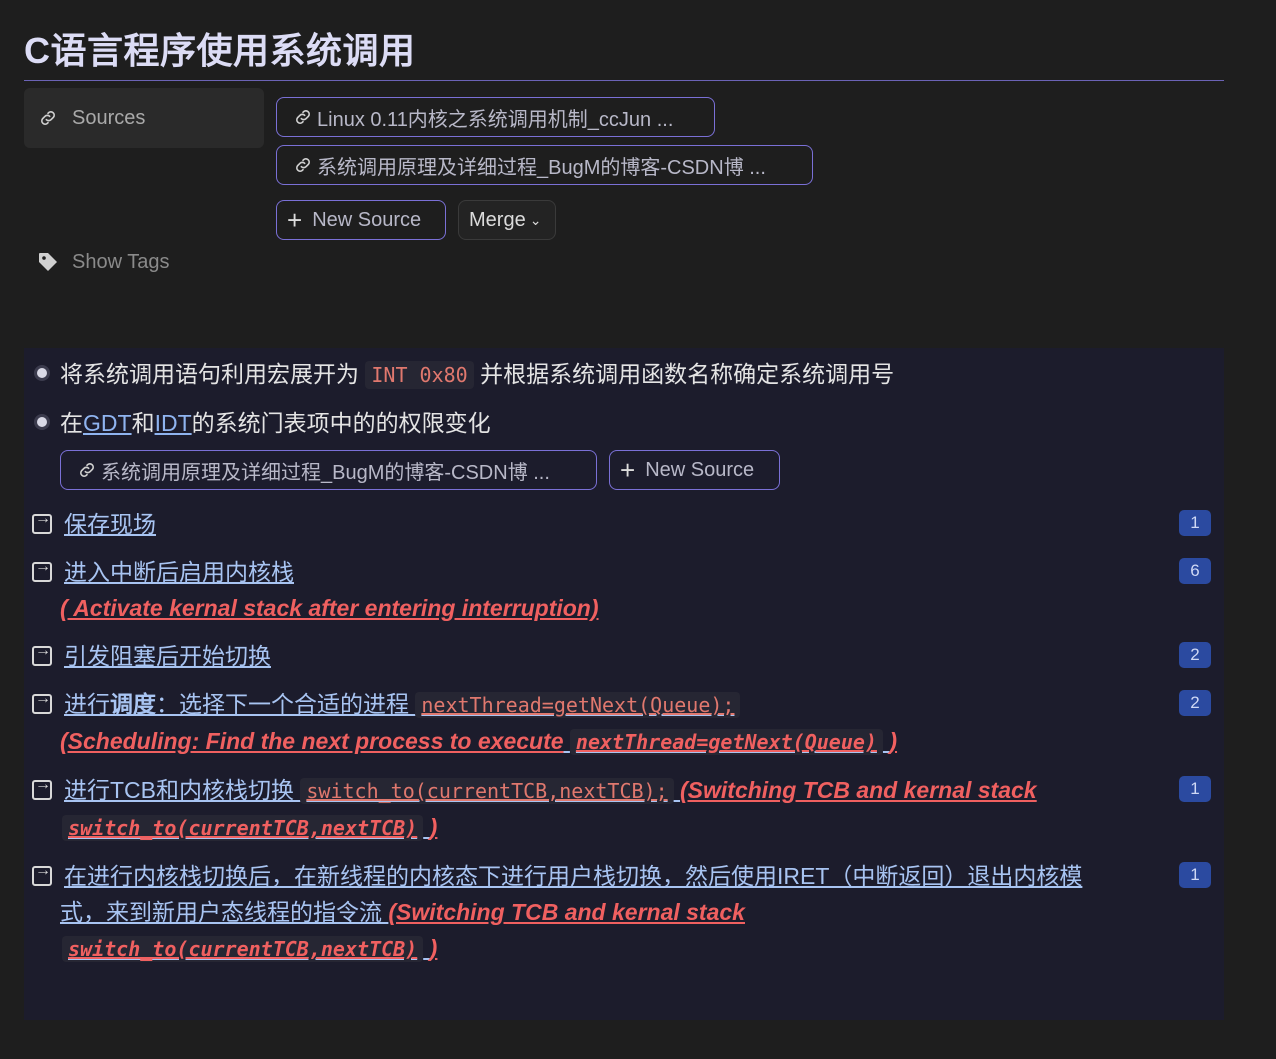  I want to click on merge-button: Merge ⌄, so click(507, 220).